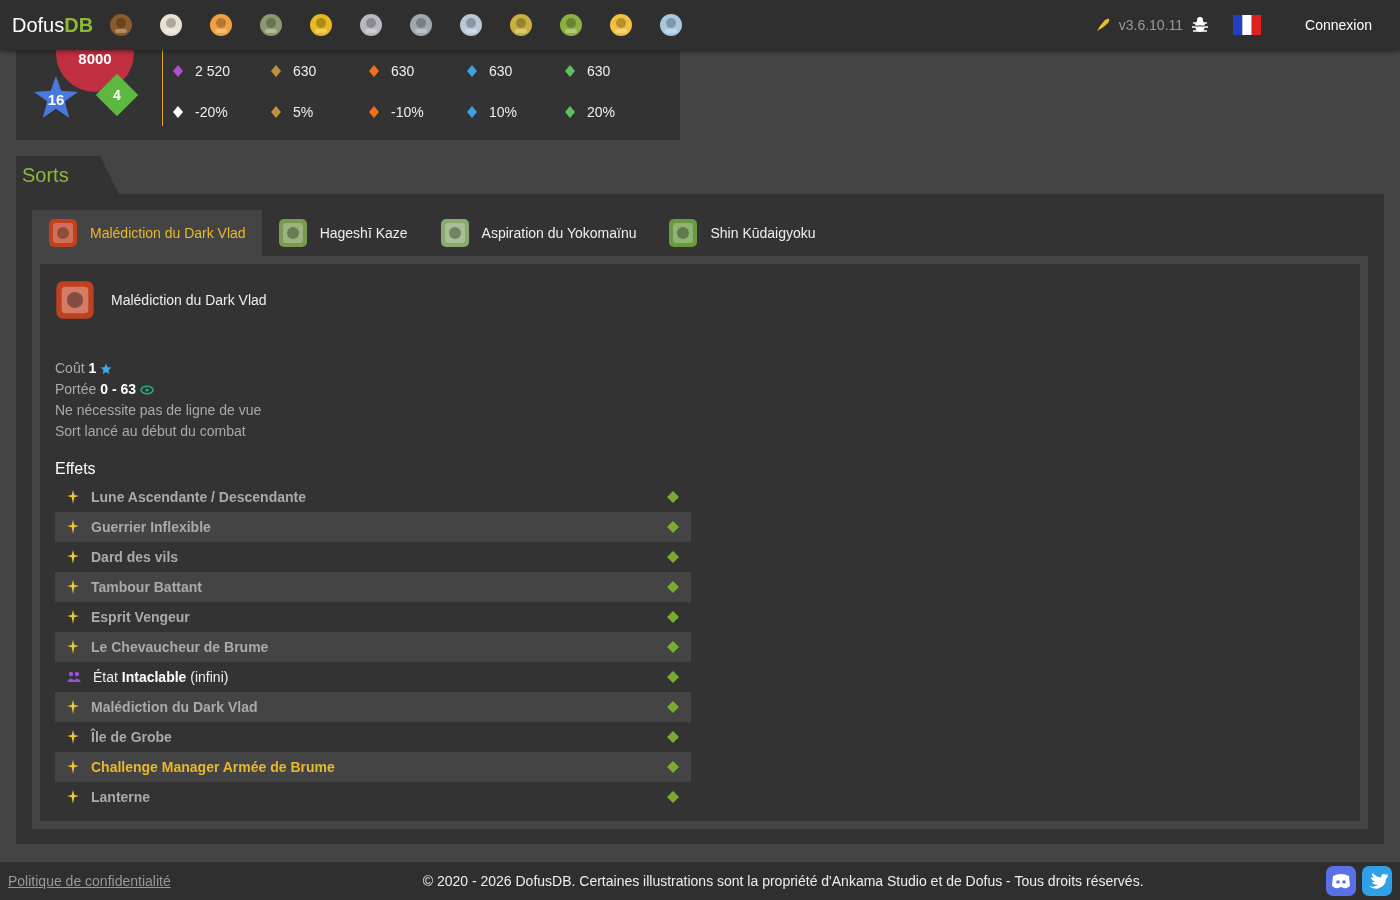 This screenshot has width=1400, height=900. Describe the element at coordinates (407, 111) in the screenshot. I see `stat-value: -10%` at that location.